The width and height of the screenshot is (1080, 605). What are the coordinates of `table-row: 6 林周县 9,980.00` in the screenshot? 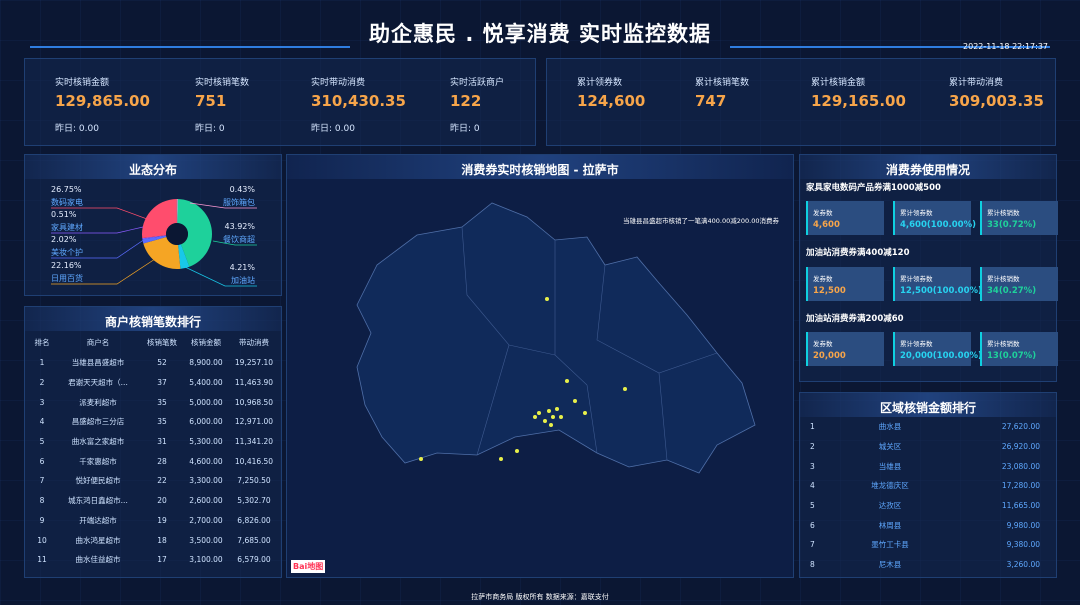 It's located at (929, 525).